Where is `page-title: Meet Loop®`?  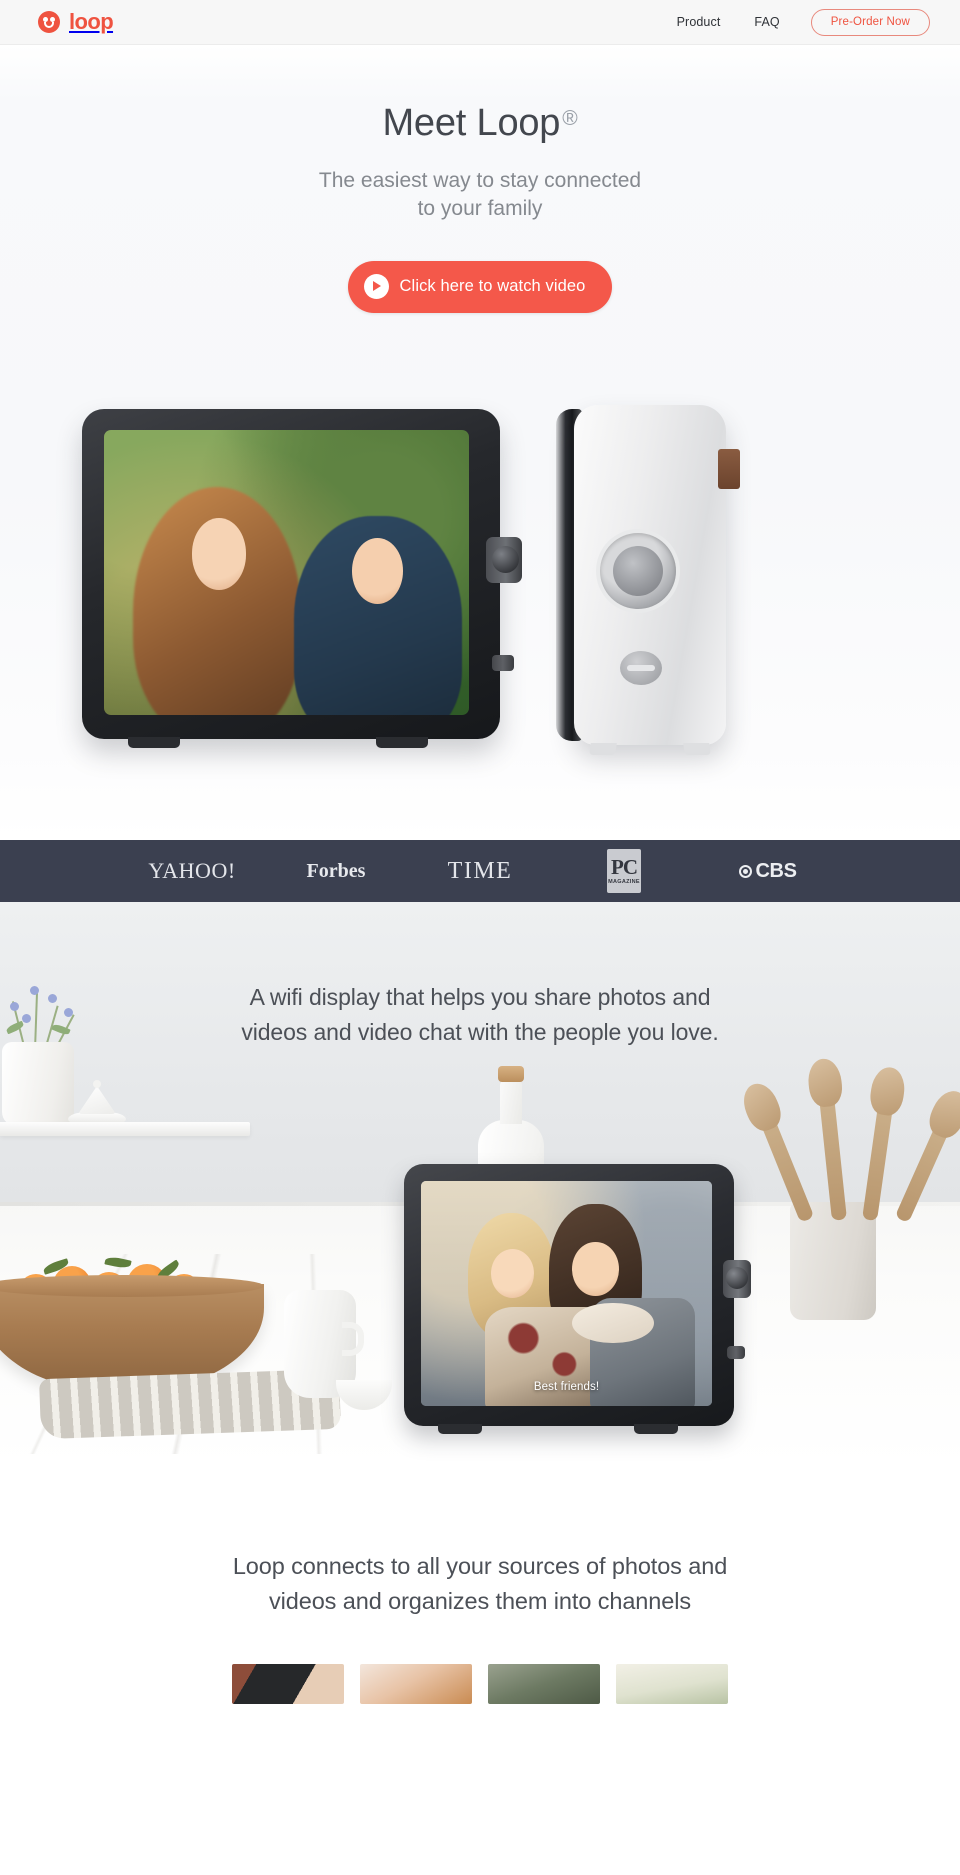 page-title: Meet Loop® is located at coordinates (480, 123).